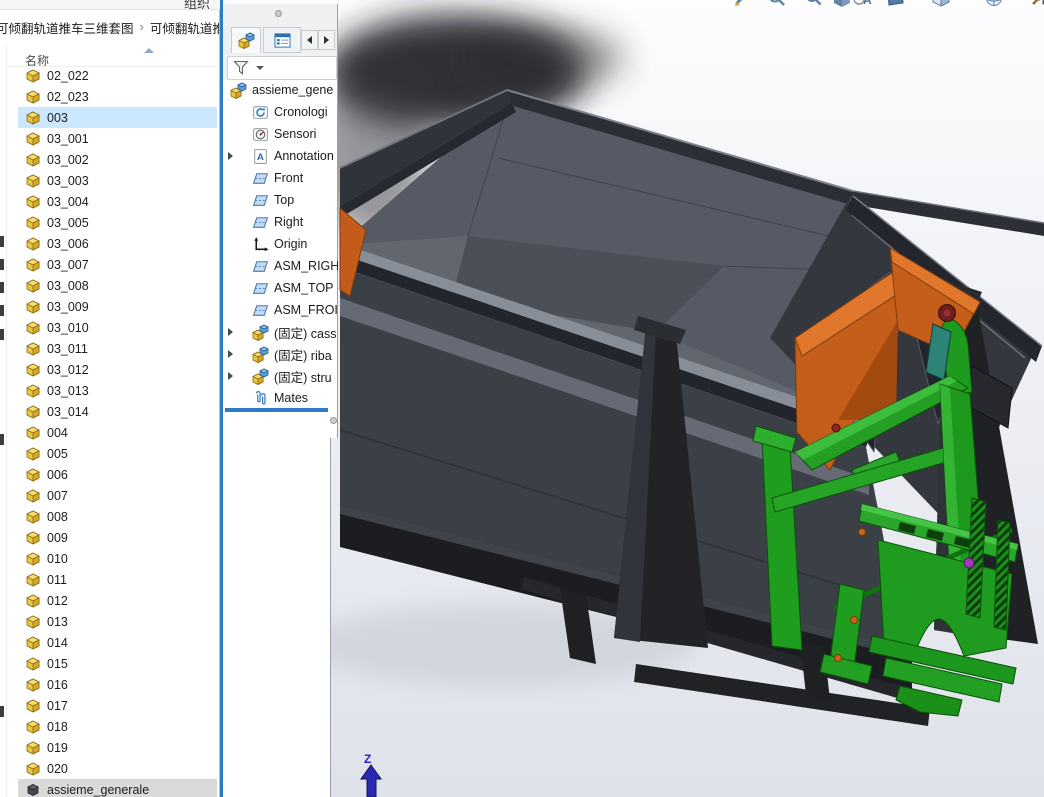  I want to click on tree-item-mates: Mates, so click(280, 398).